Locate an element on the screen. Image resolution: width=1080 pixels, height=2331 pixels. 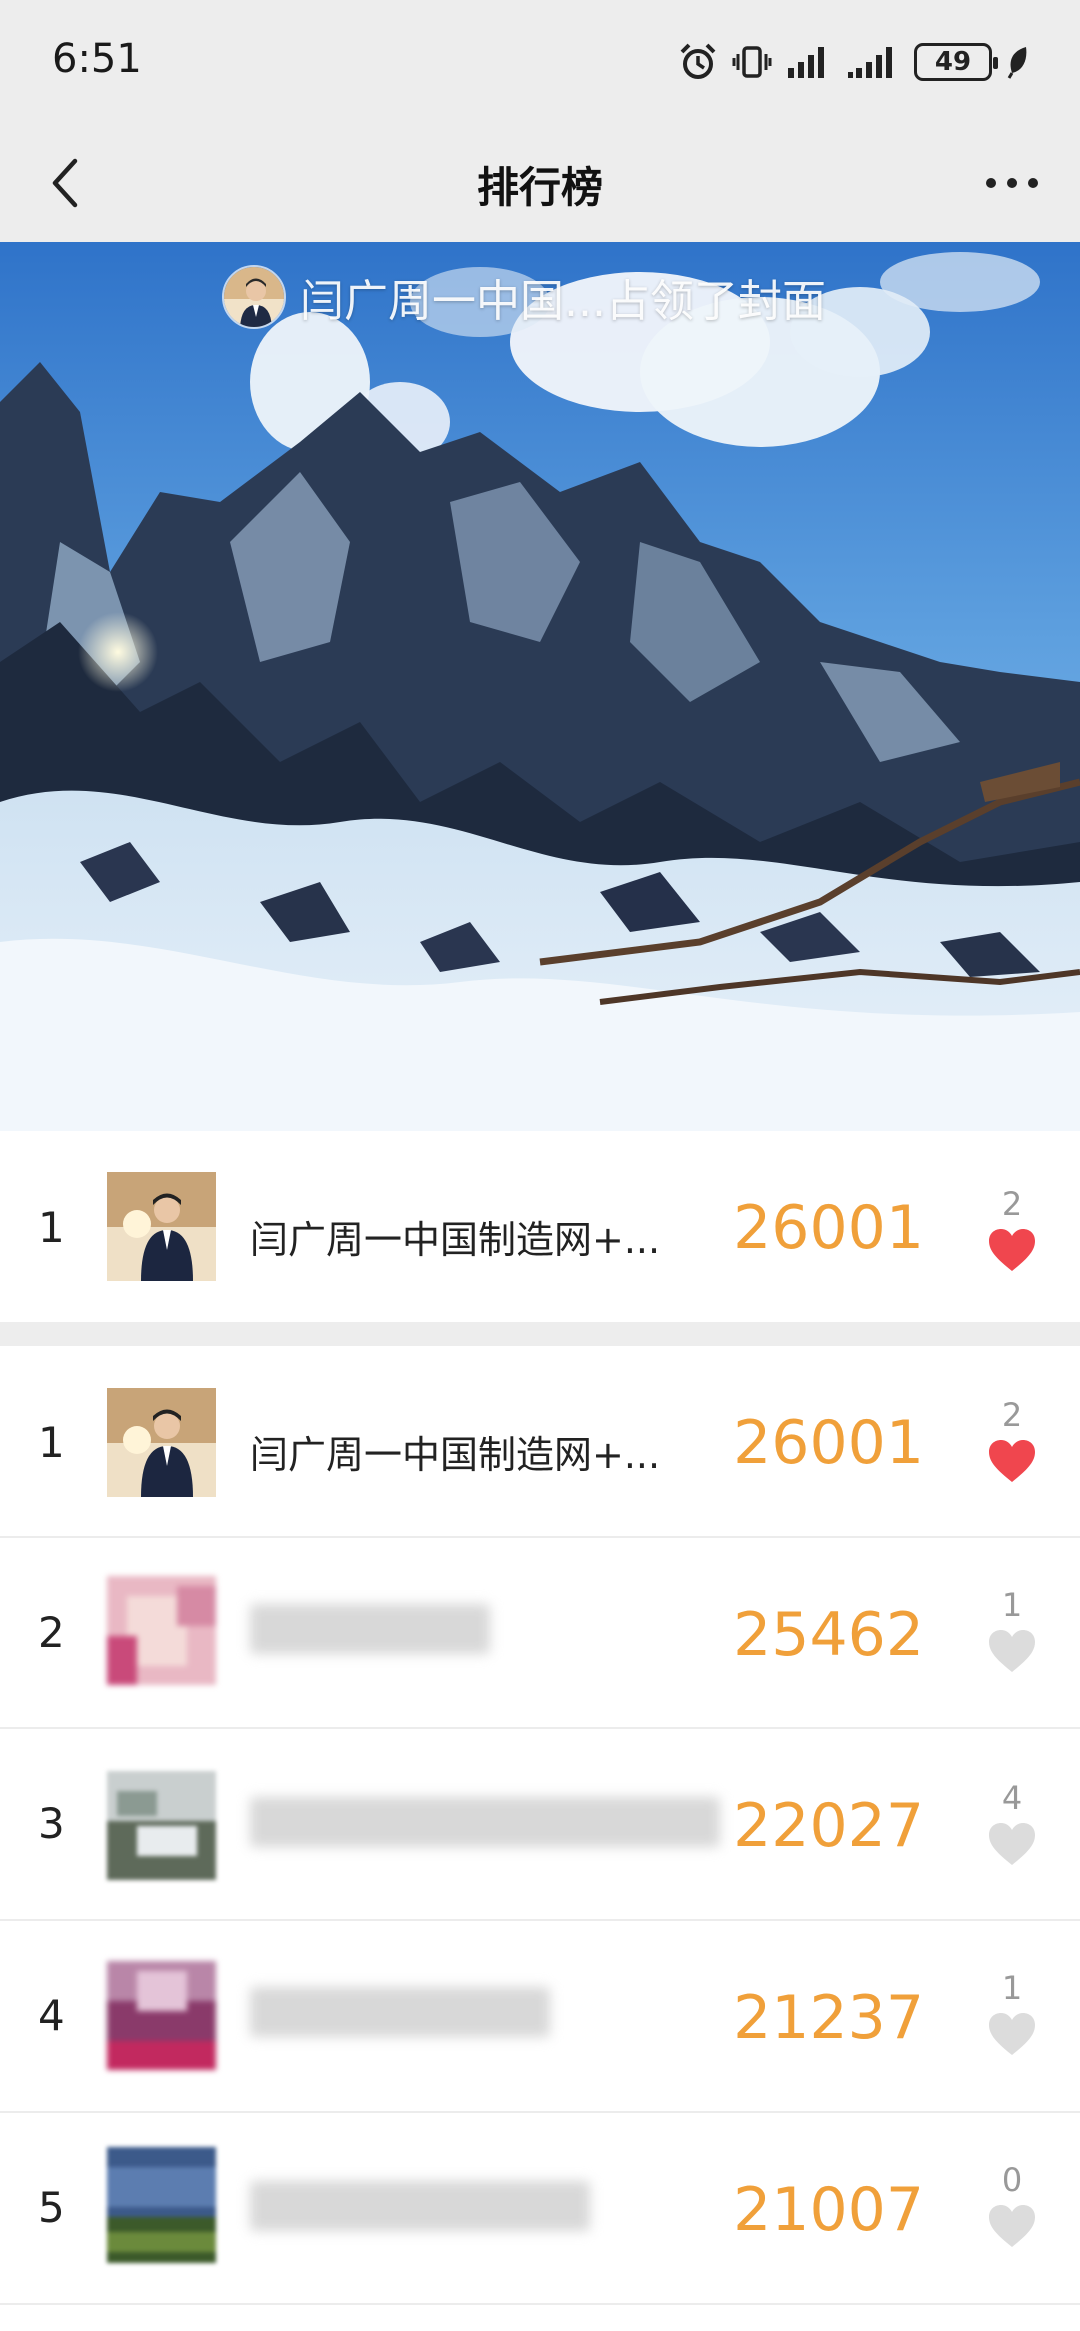
like-count: 0 is located at coordinates (1012, 2180).